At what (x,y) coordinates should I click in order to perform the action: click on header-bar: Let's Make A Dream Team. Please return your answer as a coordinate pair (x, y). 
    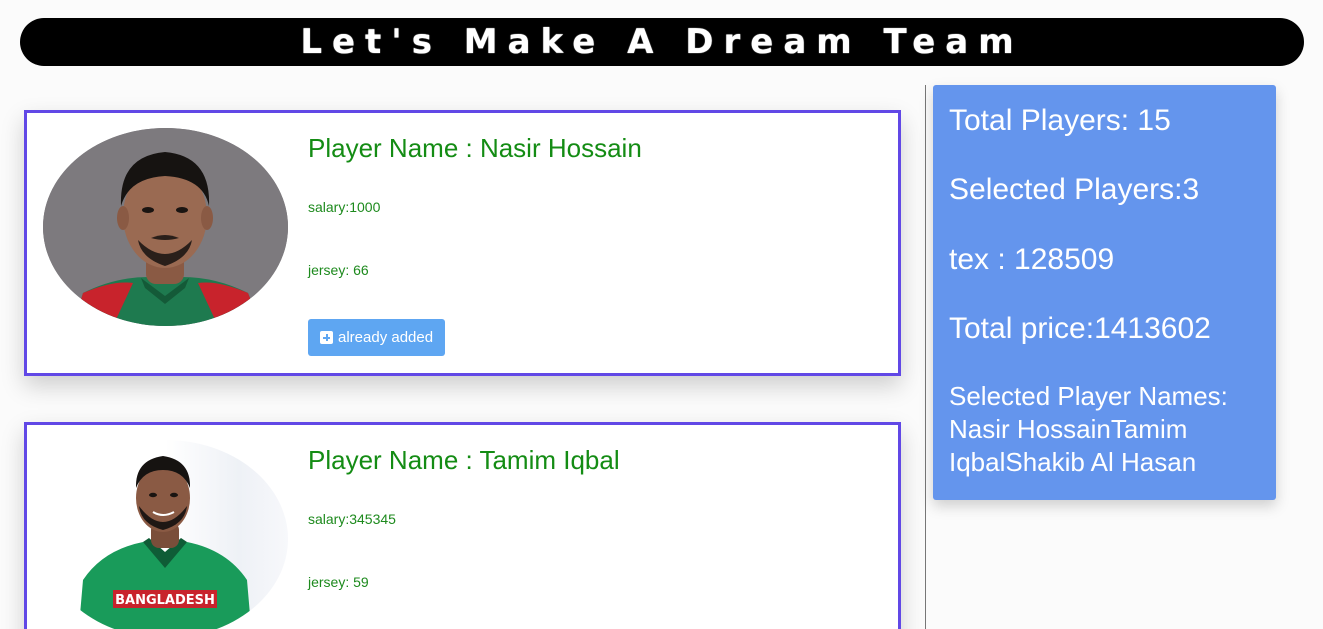
    Looking at the image, I should click on (662, 42).